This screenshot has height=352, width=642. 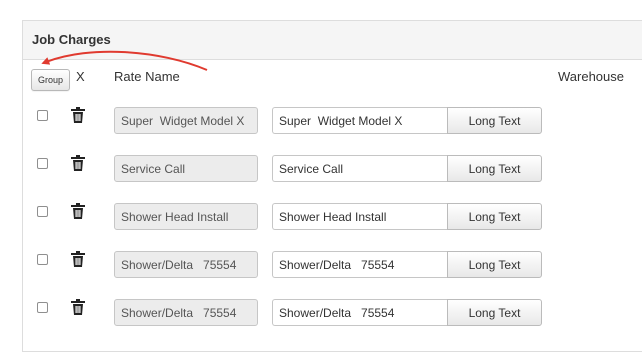 I want to click on group-button: Group, so click(x=50, y=80).